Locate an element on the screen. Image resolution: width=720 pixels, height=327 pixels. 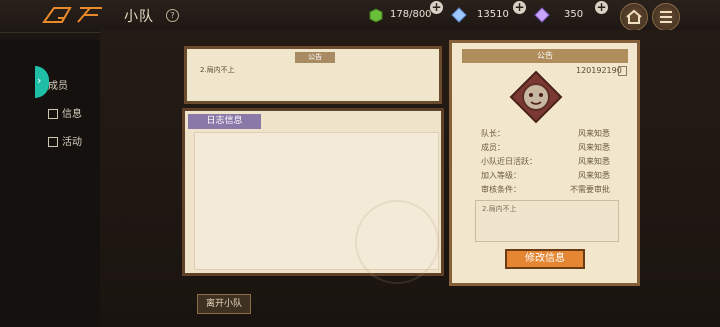
members-label: 成员： is located at coordinates (493, 147).